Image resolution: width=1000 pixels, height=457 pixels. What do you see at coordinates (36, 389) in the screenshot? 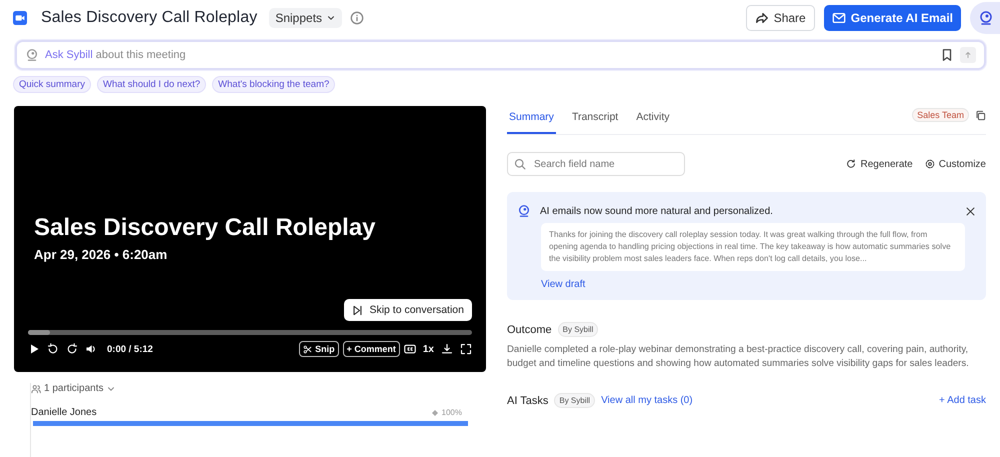
I see `people-icon` at bounding box center [36, 389].